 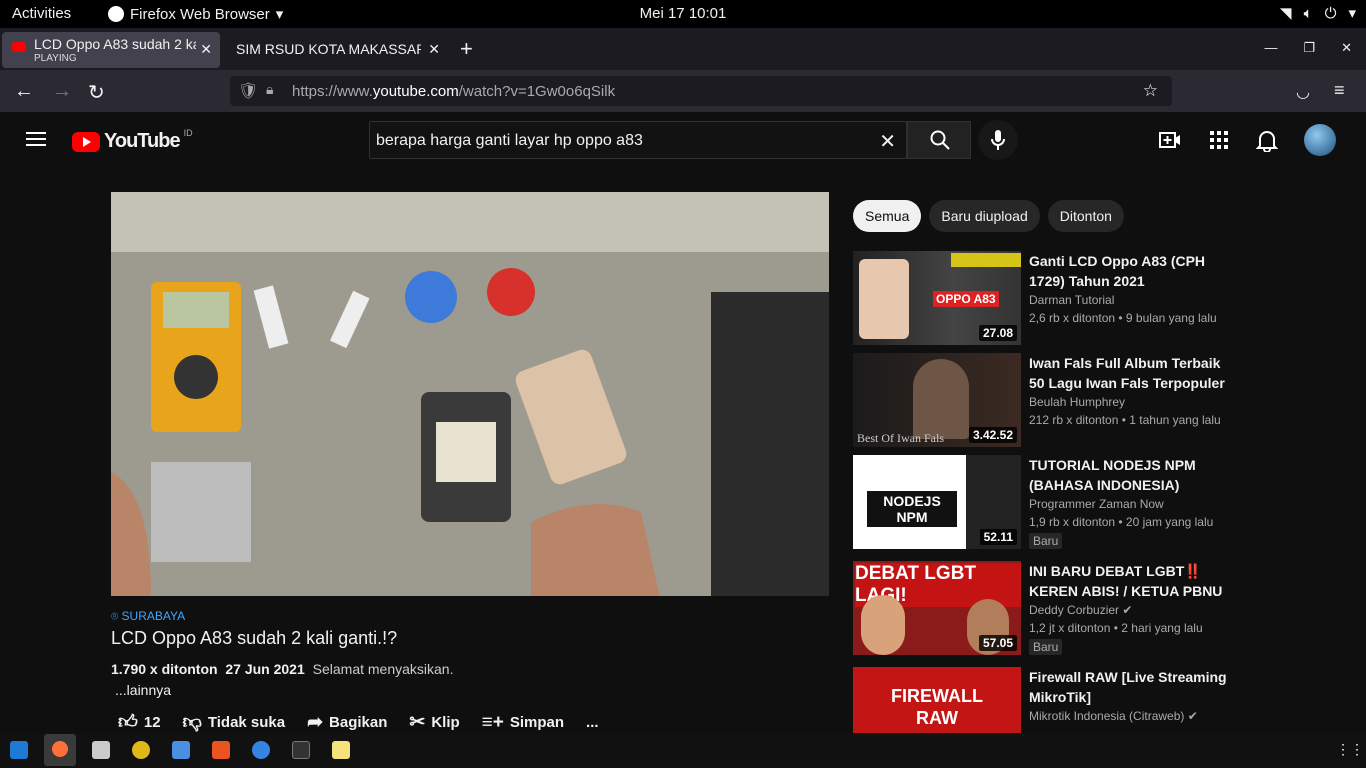 I want to click on hamburger-menu-icon: ≡, so click(x=1339, y=90).